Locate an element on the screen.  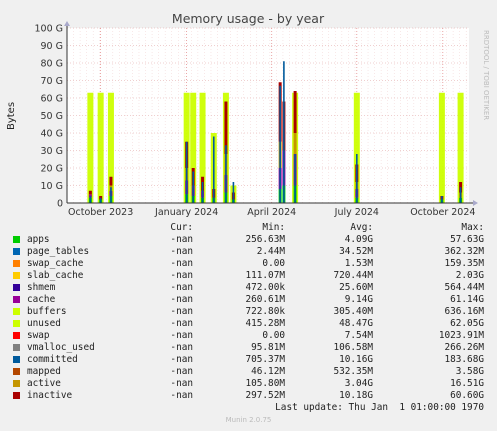
legend-header: Cur: Min: Avg: Max: is located at coordinates (248, 228).